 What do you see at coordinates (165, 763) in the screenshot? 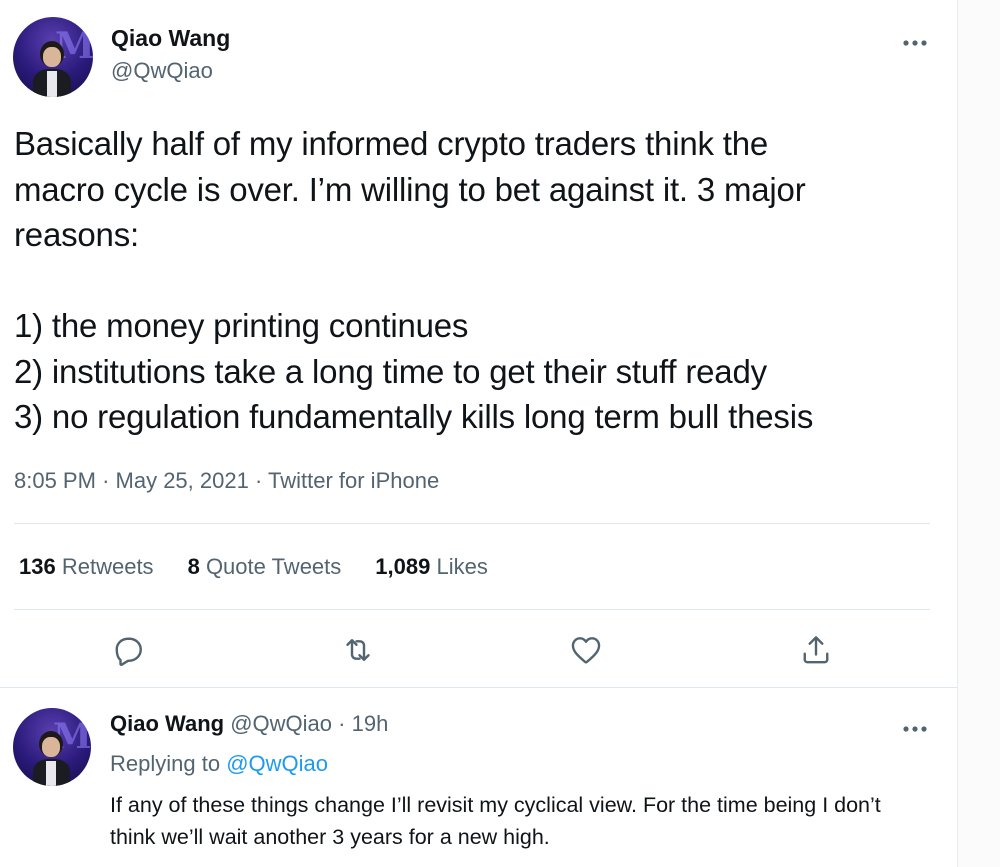
I see `replying-label: Replying to` at bounding box center [165, 763].